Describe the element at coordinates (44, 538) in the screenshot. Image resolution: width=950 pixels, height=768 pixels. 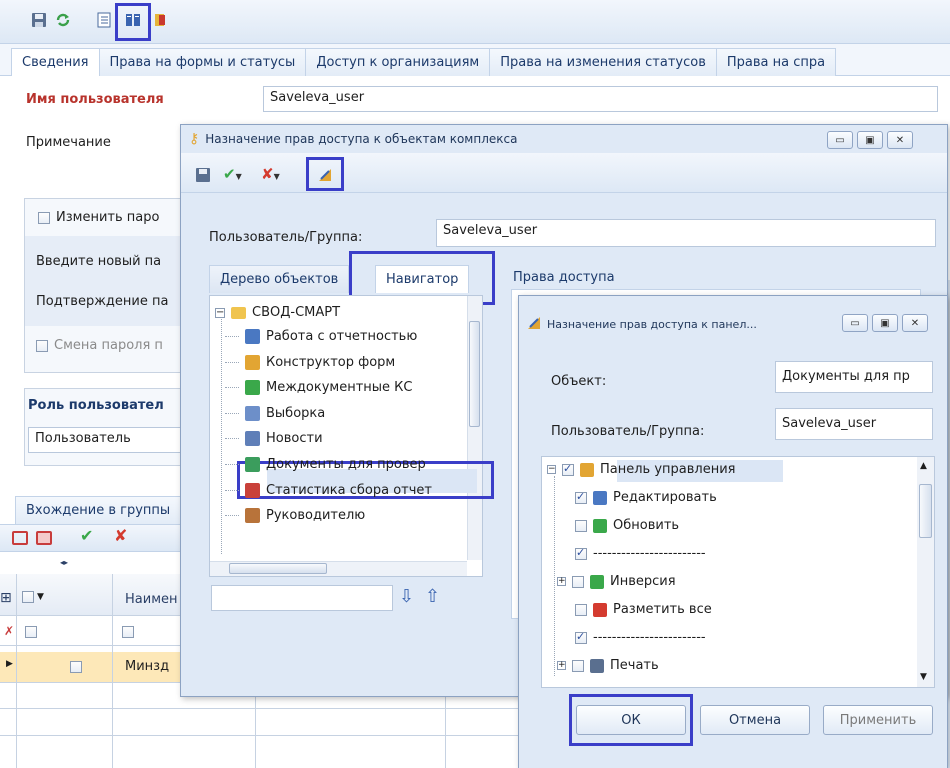
I see `remove-group-icon` at that location.